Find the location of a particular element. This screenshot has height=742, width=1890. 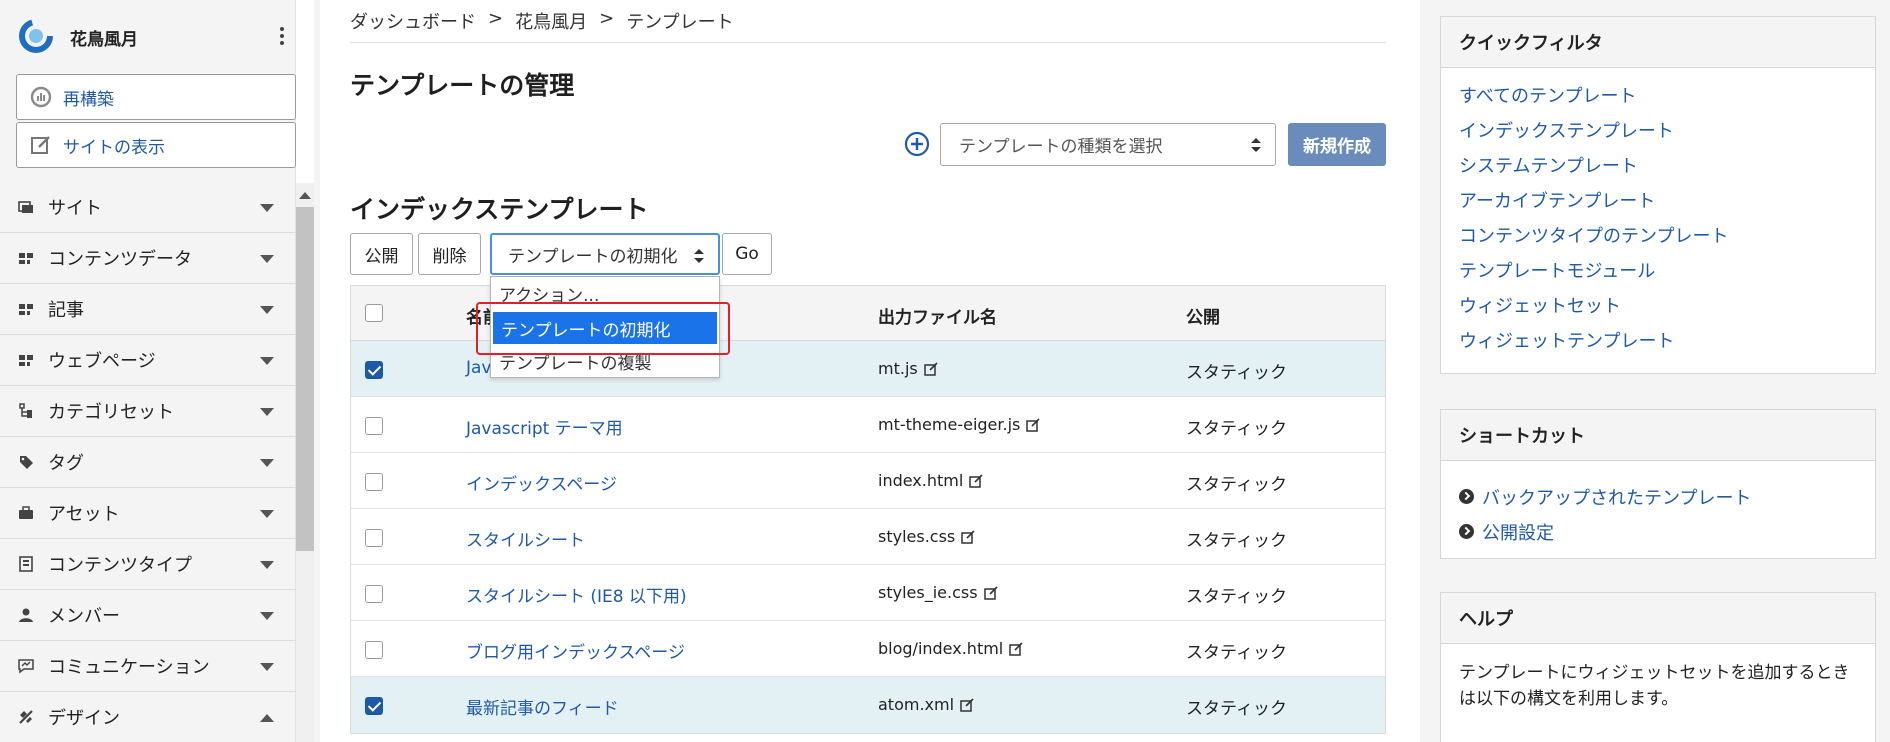

go-button: Go is located at coordinates (747, 254).